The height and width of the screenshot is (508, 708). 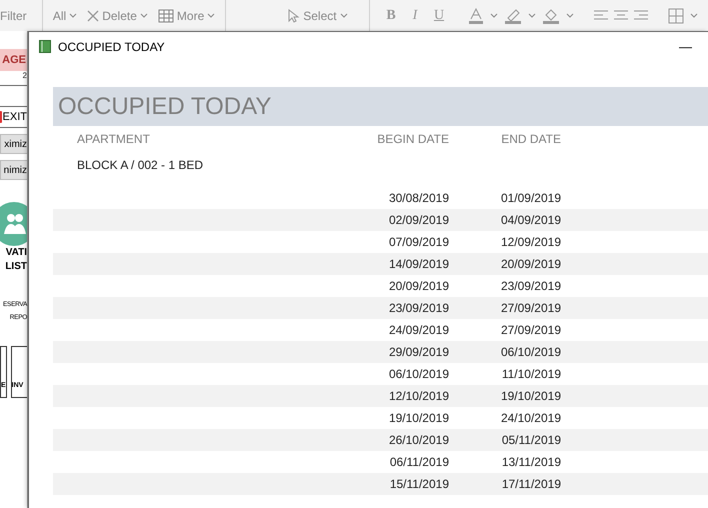 I want to click on gridlines-icon, so click(x=676, y=16).